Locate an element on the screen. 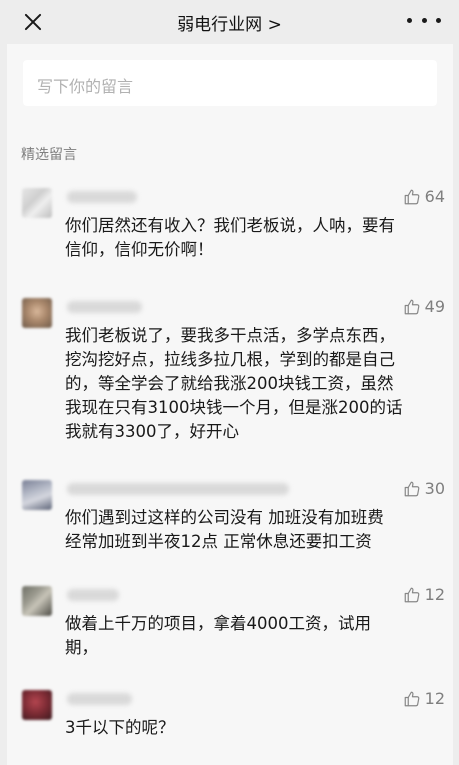 The image size is (459, 765). comment-text: 你们居然还有收入？我们老板说，人呐，要有 信仰，信仰无价啊！ is located at coordinates (230, 237).